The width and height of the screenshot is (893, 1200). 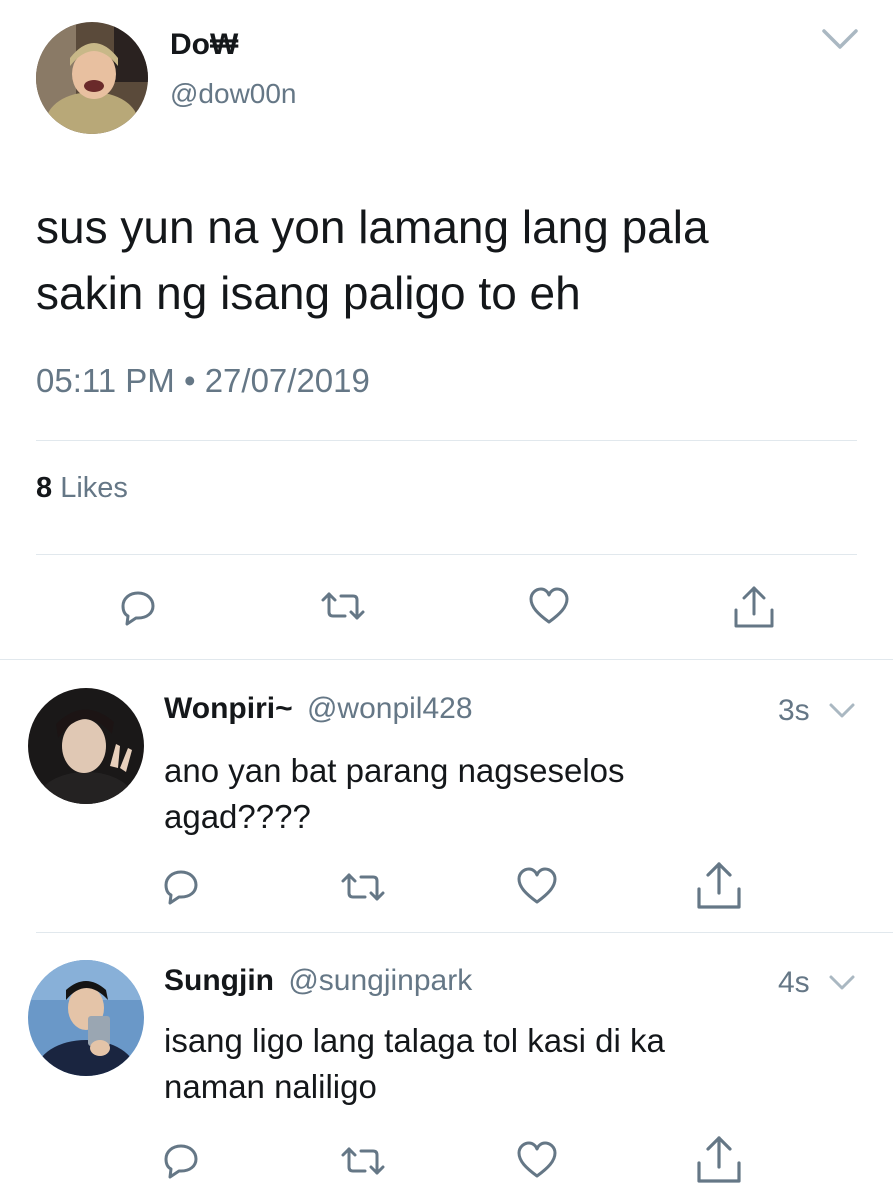 What do you see at coordinates (390, 708) in the screenshot?
I see `reply-author-handle: @wonpil428` at bounding box center [390, 708].